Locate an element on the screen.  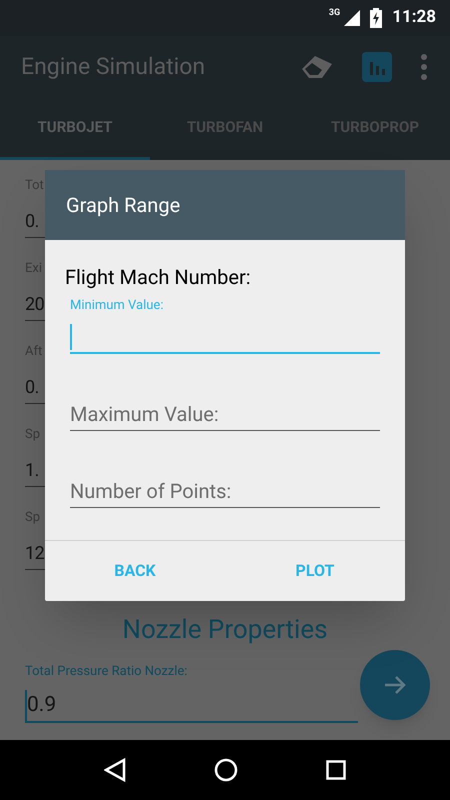
network-type: 3G is located at coordinates (334, 13).